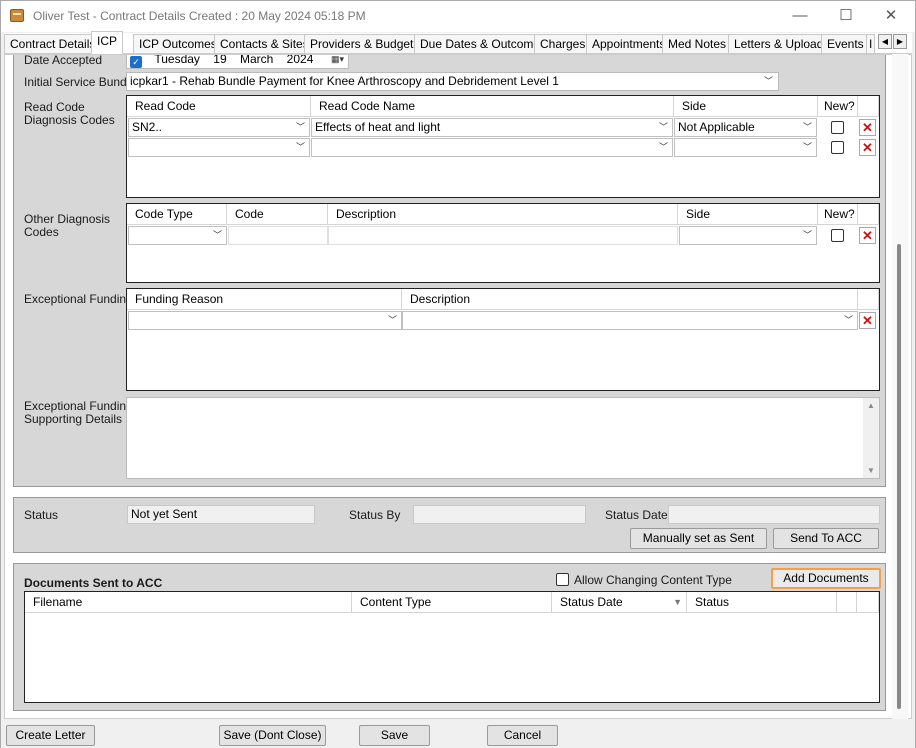 Image resolution: width=916 pixels, height=748 pixels. I want to click on exceptional-funding-grid: Funding Reason Description ﹀ ﹀ ✕, so click(503, 339).